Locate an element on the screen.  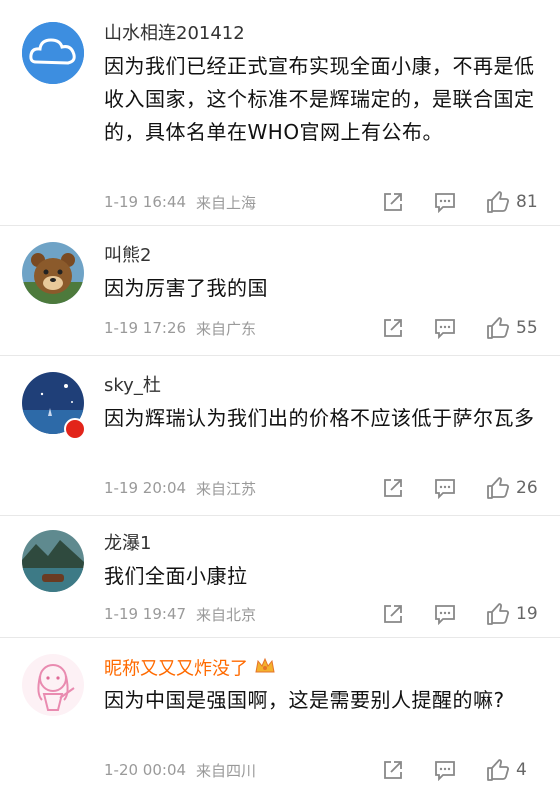
cartoon-girl-avatar-icon is located at coordinates (53, 685).